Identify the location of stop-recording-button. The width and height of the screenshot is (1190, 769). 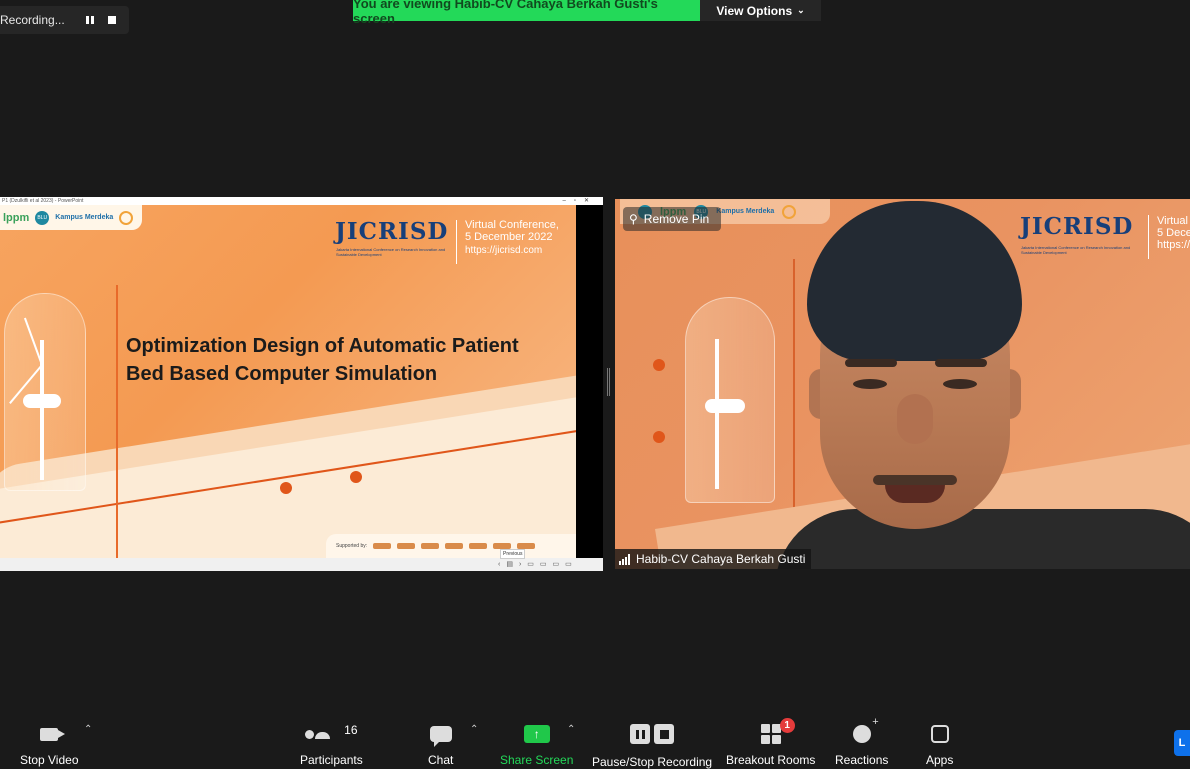
(112, 20).